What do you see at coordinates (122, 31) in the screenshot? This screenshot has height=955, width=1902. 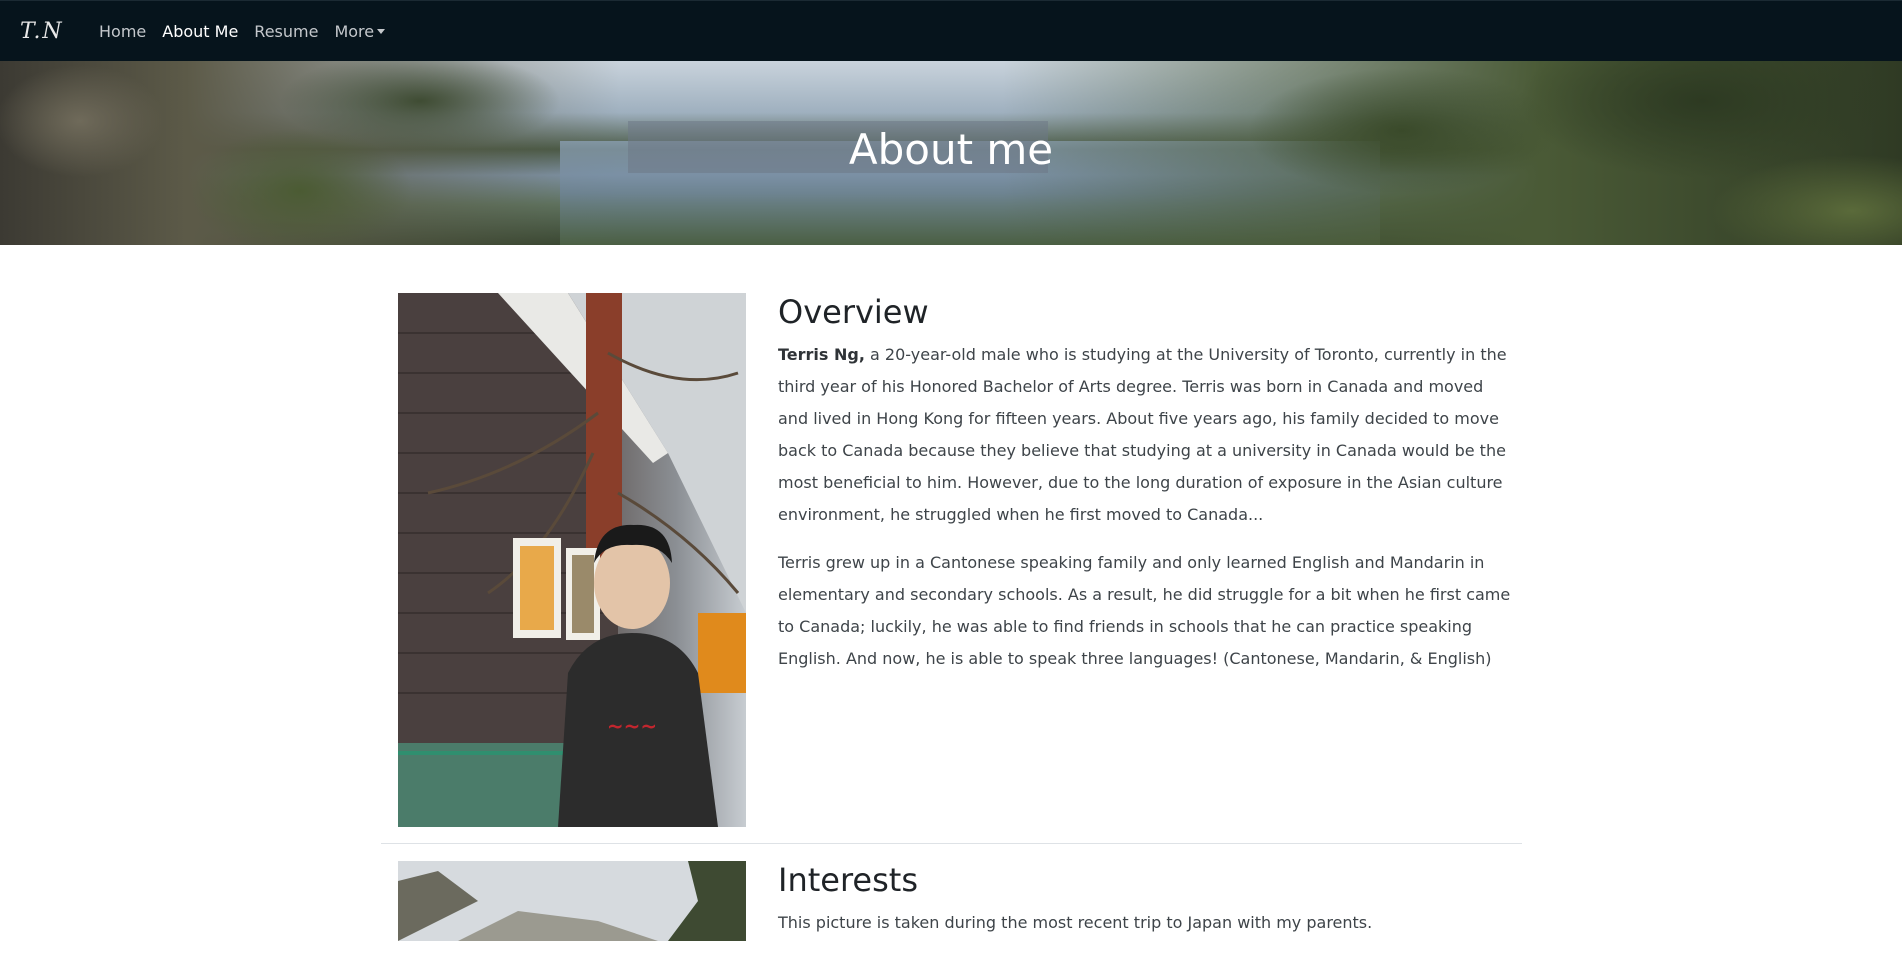 I see `nav-home: Home` at bounding box center [122, 31].